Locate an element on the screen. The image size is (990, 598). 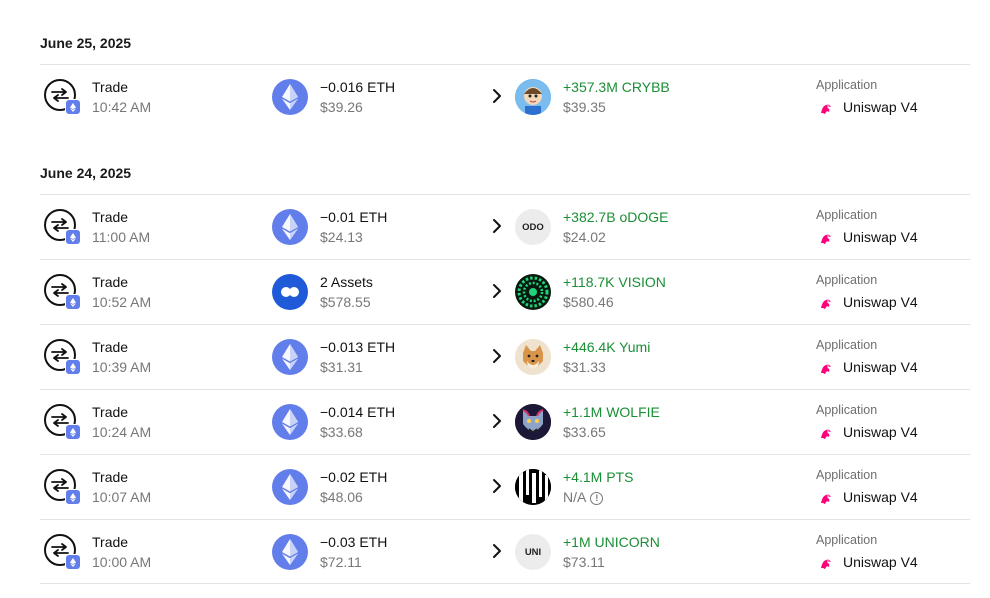
transaction-time: 10:39 AM is located at coordinates (122, 367).